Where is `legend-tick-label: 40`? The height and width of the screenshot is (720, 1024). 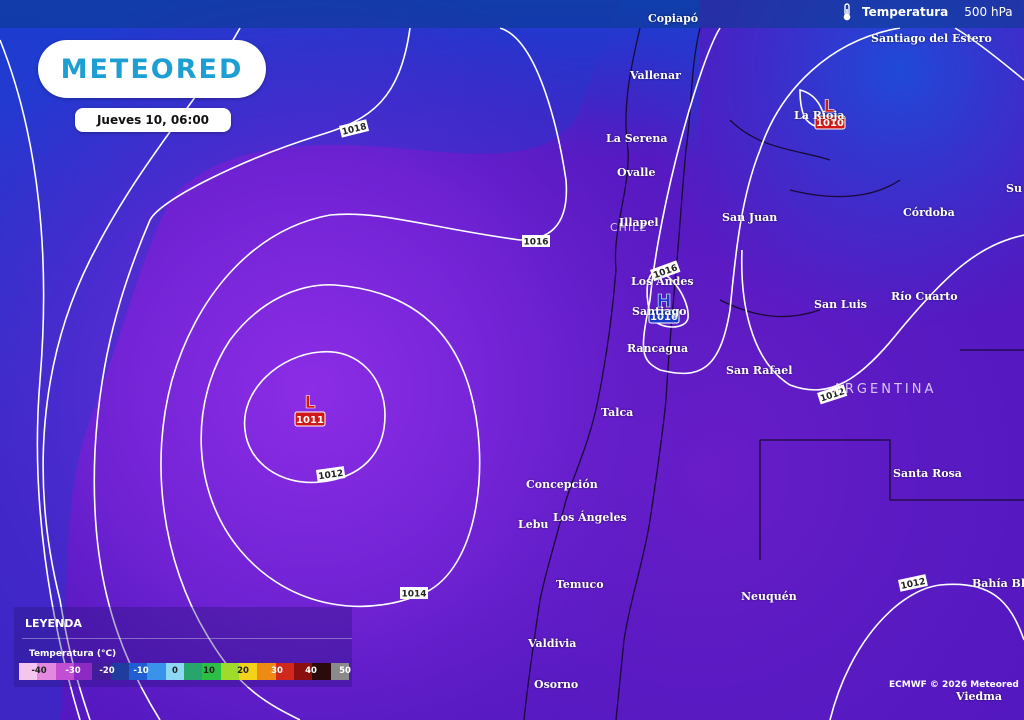
legend-tick-label: 40 is located at coordinates (311, 671).